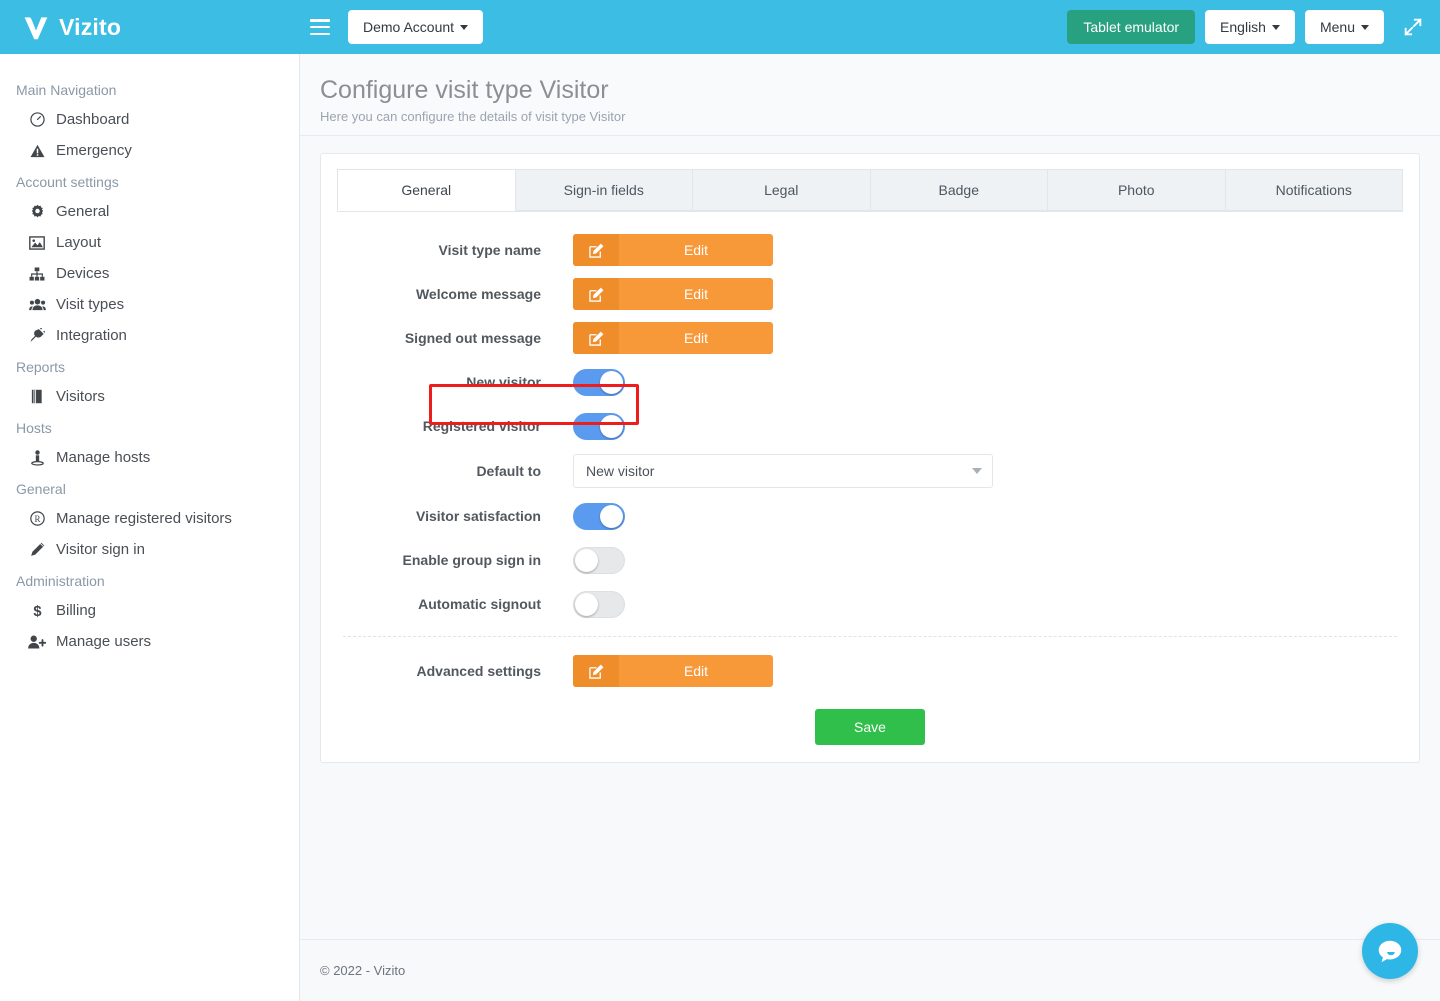 The image size is (1440, 1001). Describe the element at coordinates (79, 242) in the screenshot. I see `sidebar-item-label: Layout` at that location.